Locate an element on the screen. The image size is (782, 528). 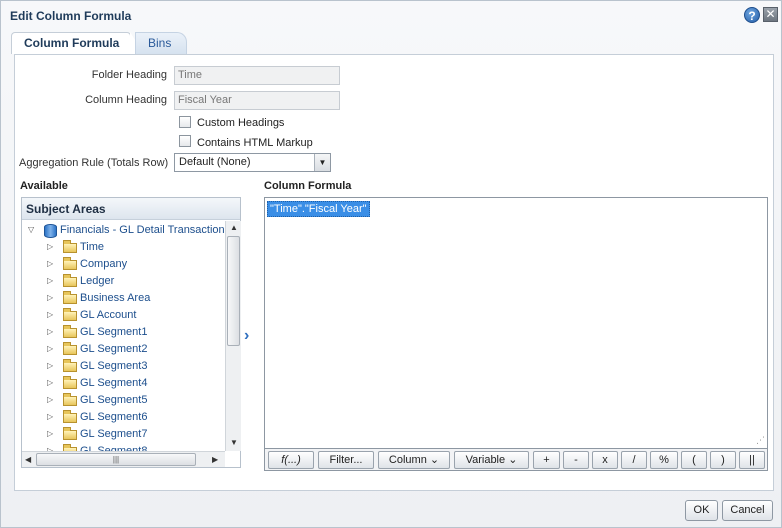
help-icon: ? is located at coordinates (752, 15).